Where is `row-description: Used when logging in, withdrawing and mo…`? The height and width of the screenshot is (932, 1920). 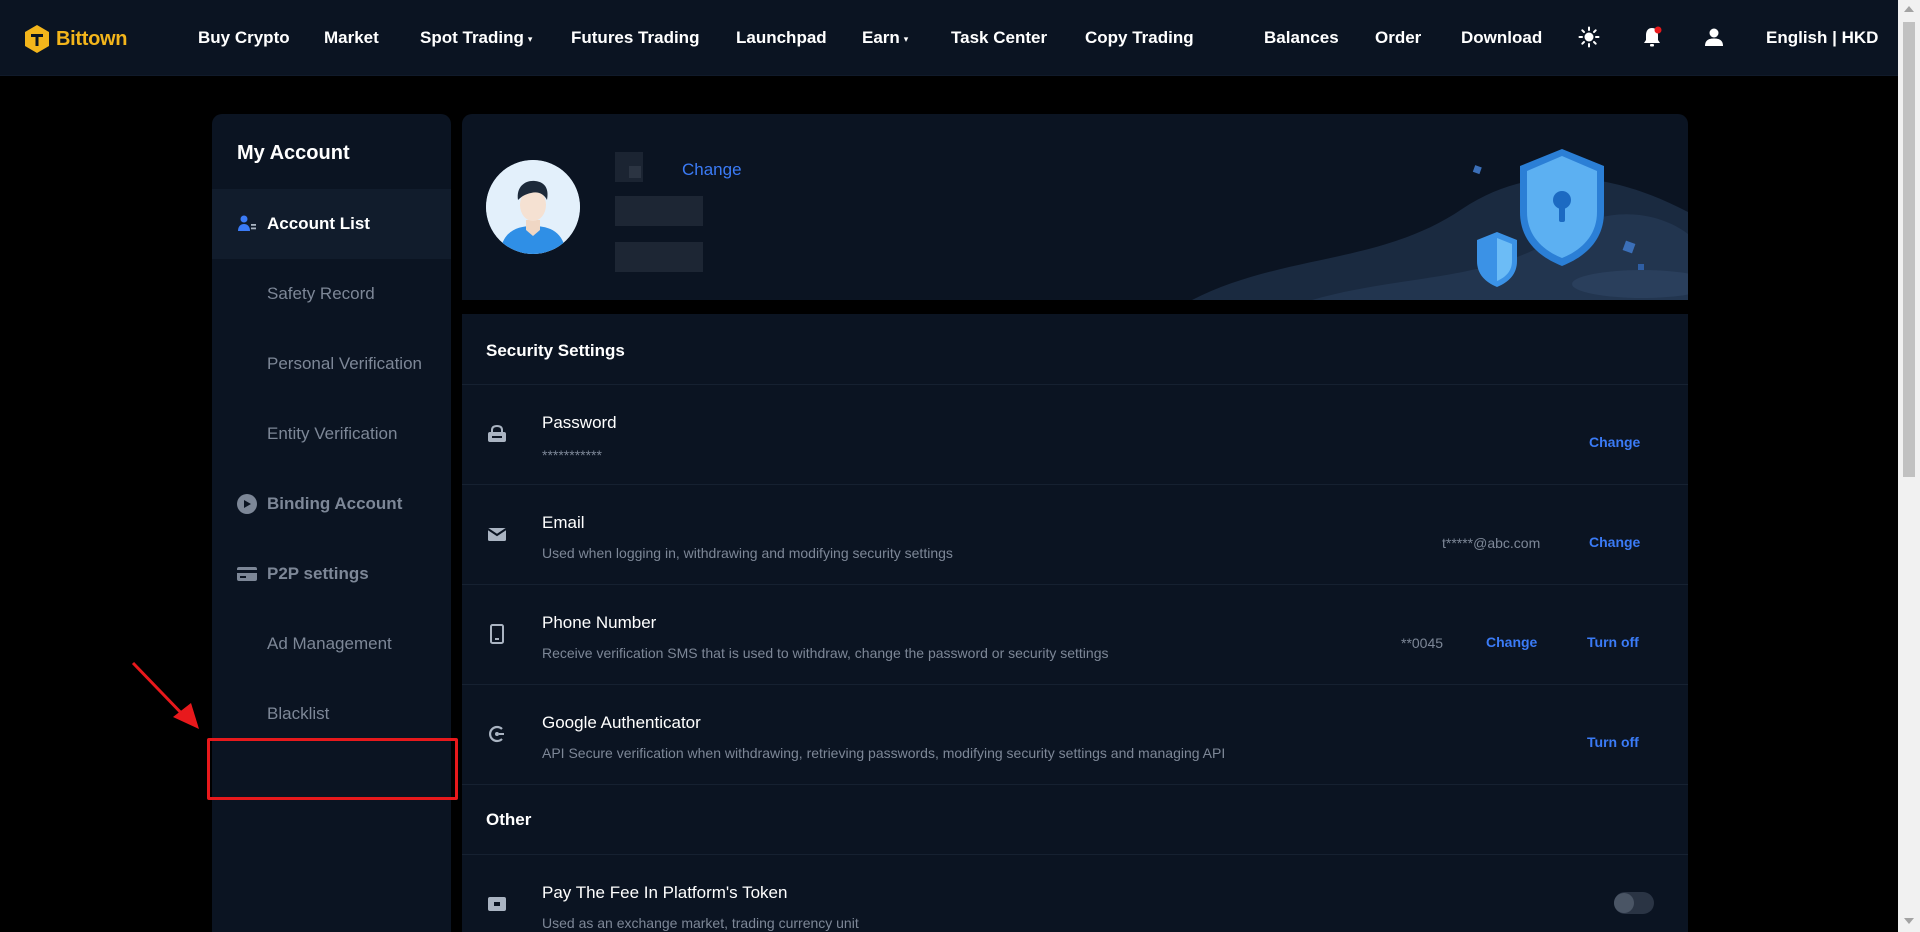
row-description: Used when logging in, withdrawing and mo… is located at coordinates (747, 553).